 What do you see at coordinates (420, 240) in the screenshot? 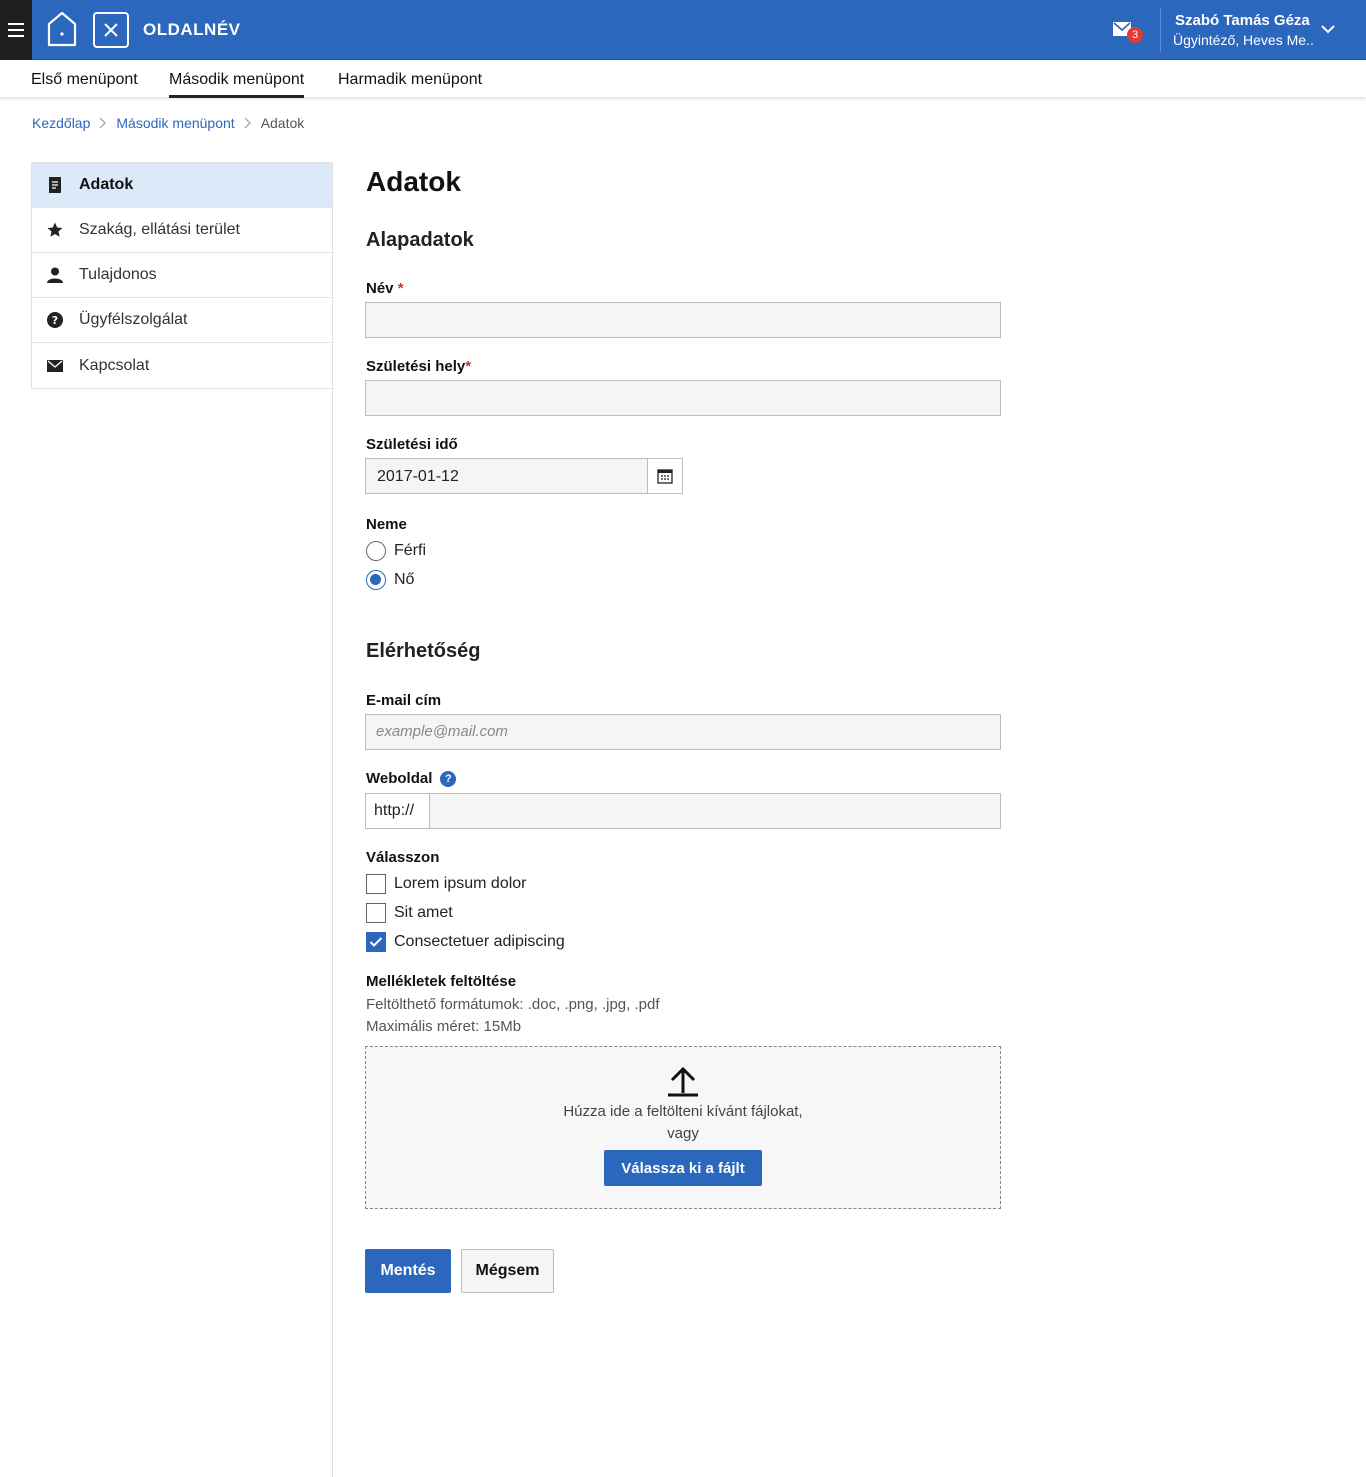
I see `section-title-basic: Alapadatok` at bounding box center [420, 240].